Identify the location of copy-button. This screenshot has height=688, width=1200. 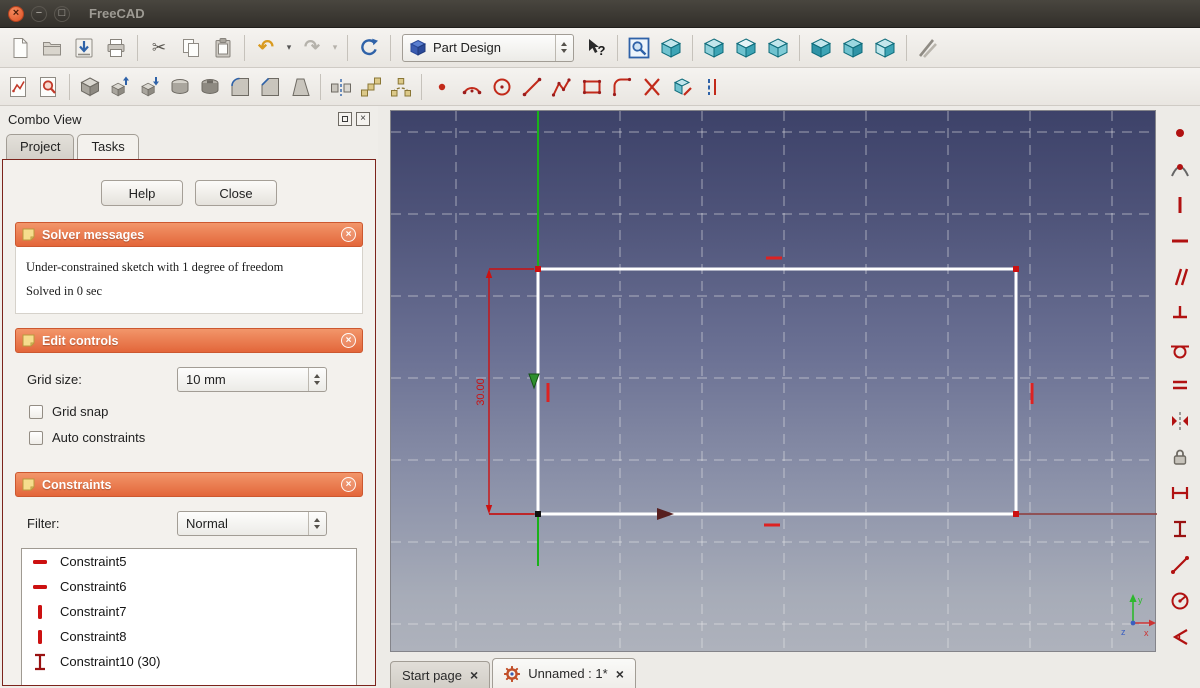
(191, 48).